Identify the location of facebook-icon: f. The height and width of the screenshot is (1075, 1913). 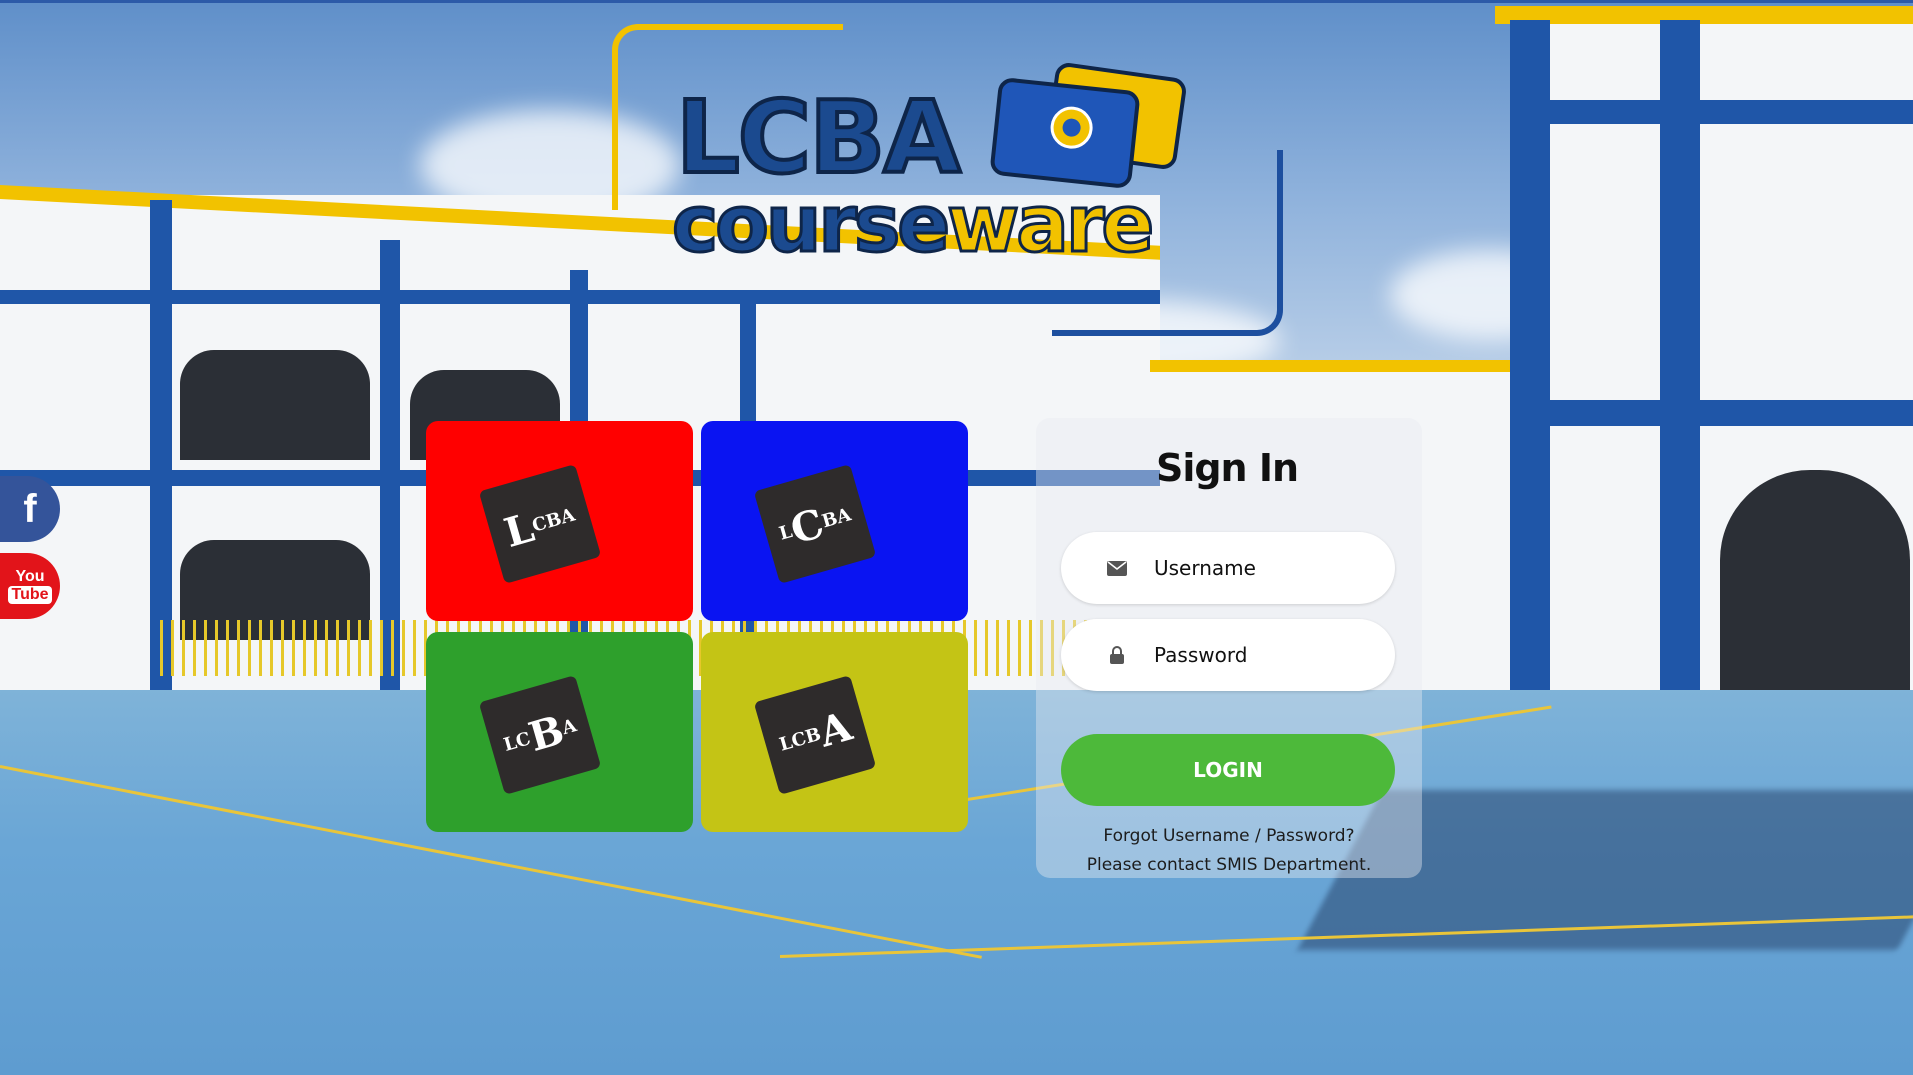
(30, 508).